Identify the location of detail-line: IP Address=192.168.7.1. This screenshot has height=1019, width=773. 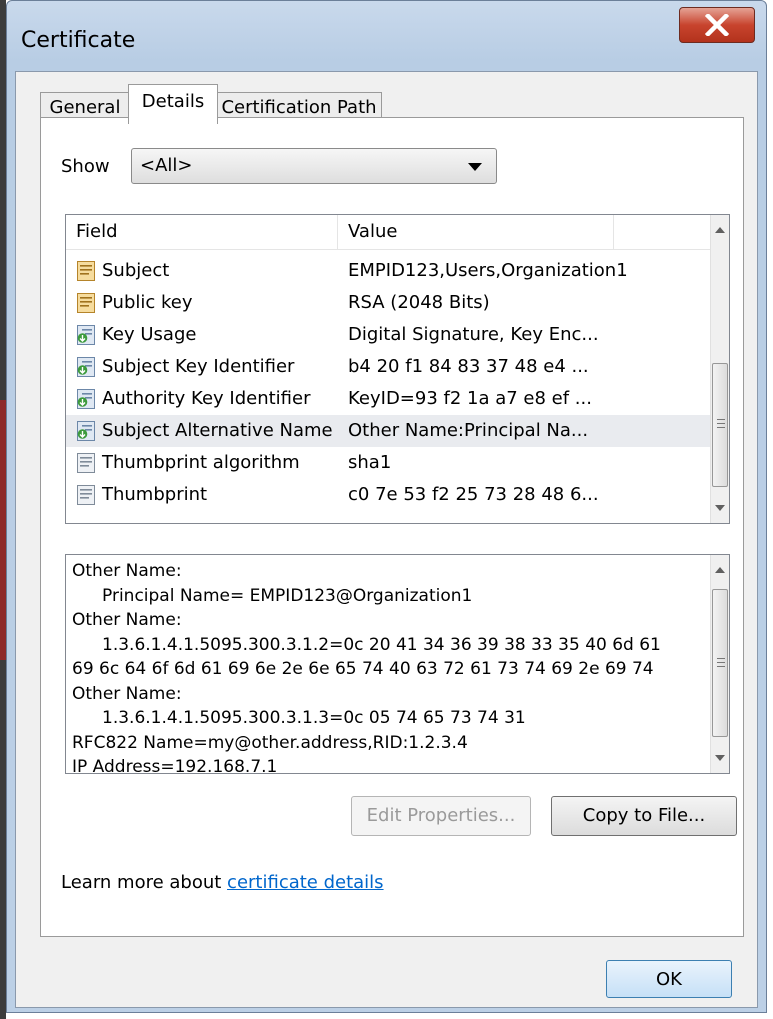
(175, 765).